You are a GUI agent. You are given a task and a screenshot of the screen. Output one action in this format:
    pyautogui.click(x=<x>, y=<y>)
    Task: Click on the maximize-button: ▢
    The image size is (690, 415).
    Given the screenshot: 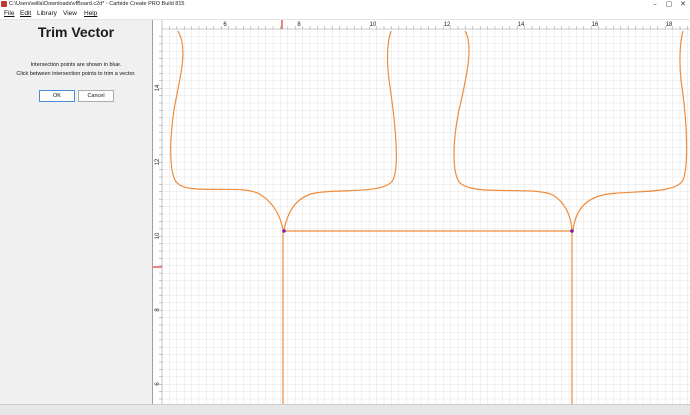 What is the action you would take?
    pyautogui.click(x=669, y=4)
    